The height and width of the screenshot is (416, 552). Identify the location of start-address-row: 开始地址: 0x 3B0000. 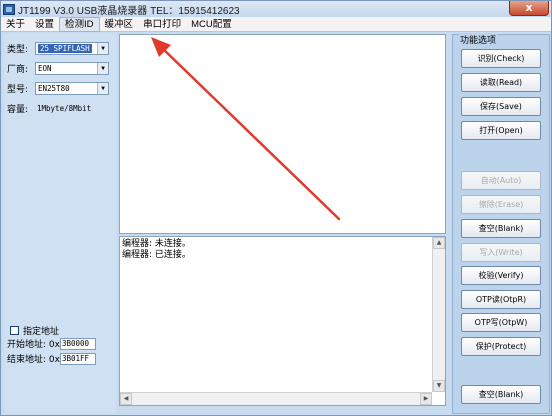
(51, 343).